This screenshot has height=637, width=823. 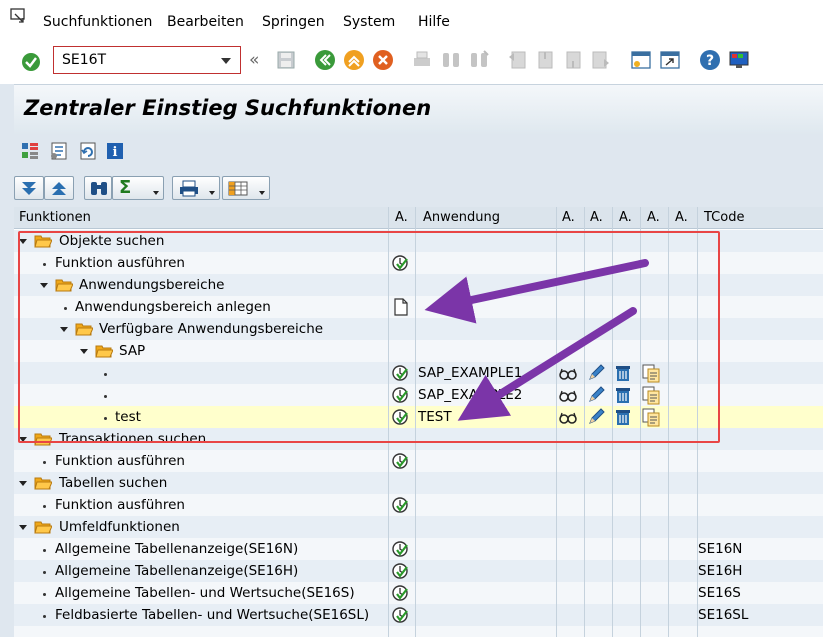 What do you see at coordinates (418, 631) in the screenshot?
I see `tree-row` at bounding box center [418, 631].